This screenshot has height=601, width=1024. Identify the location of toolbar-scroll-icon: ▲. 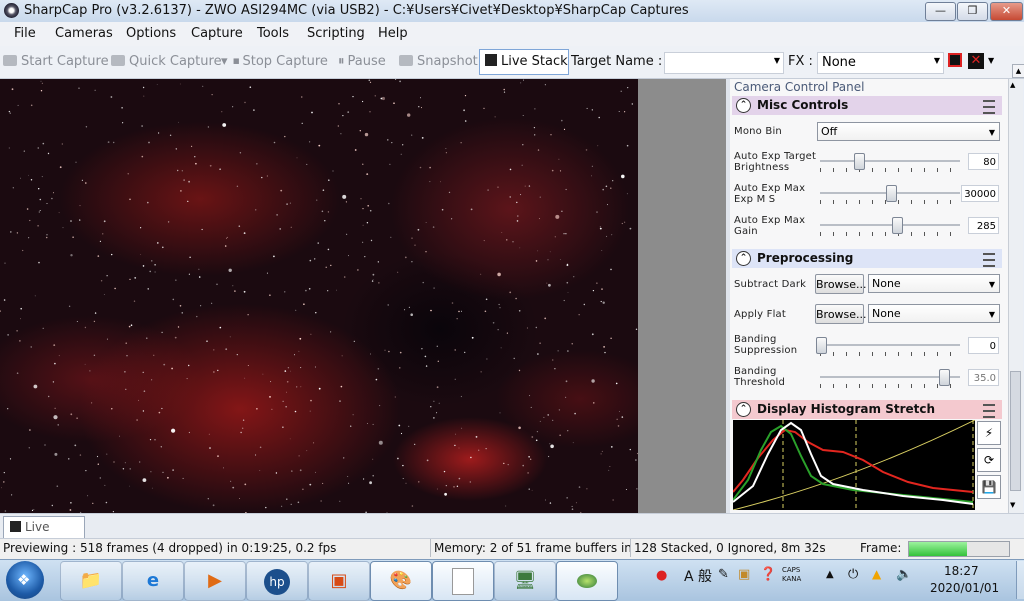
(1018, 71).